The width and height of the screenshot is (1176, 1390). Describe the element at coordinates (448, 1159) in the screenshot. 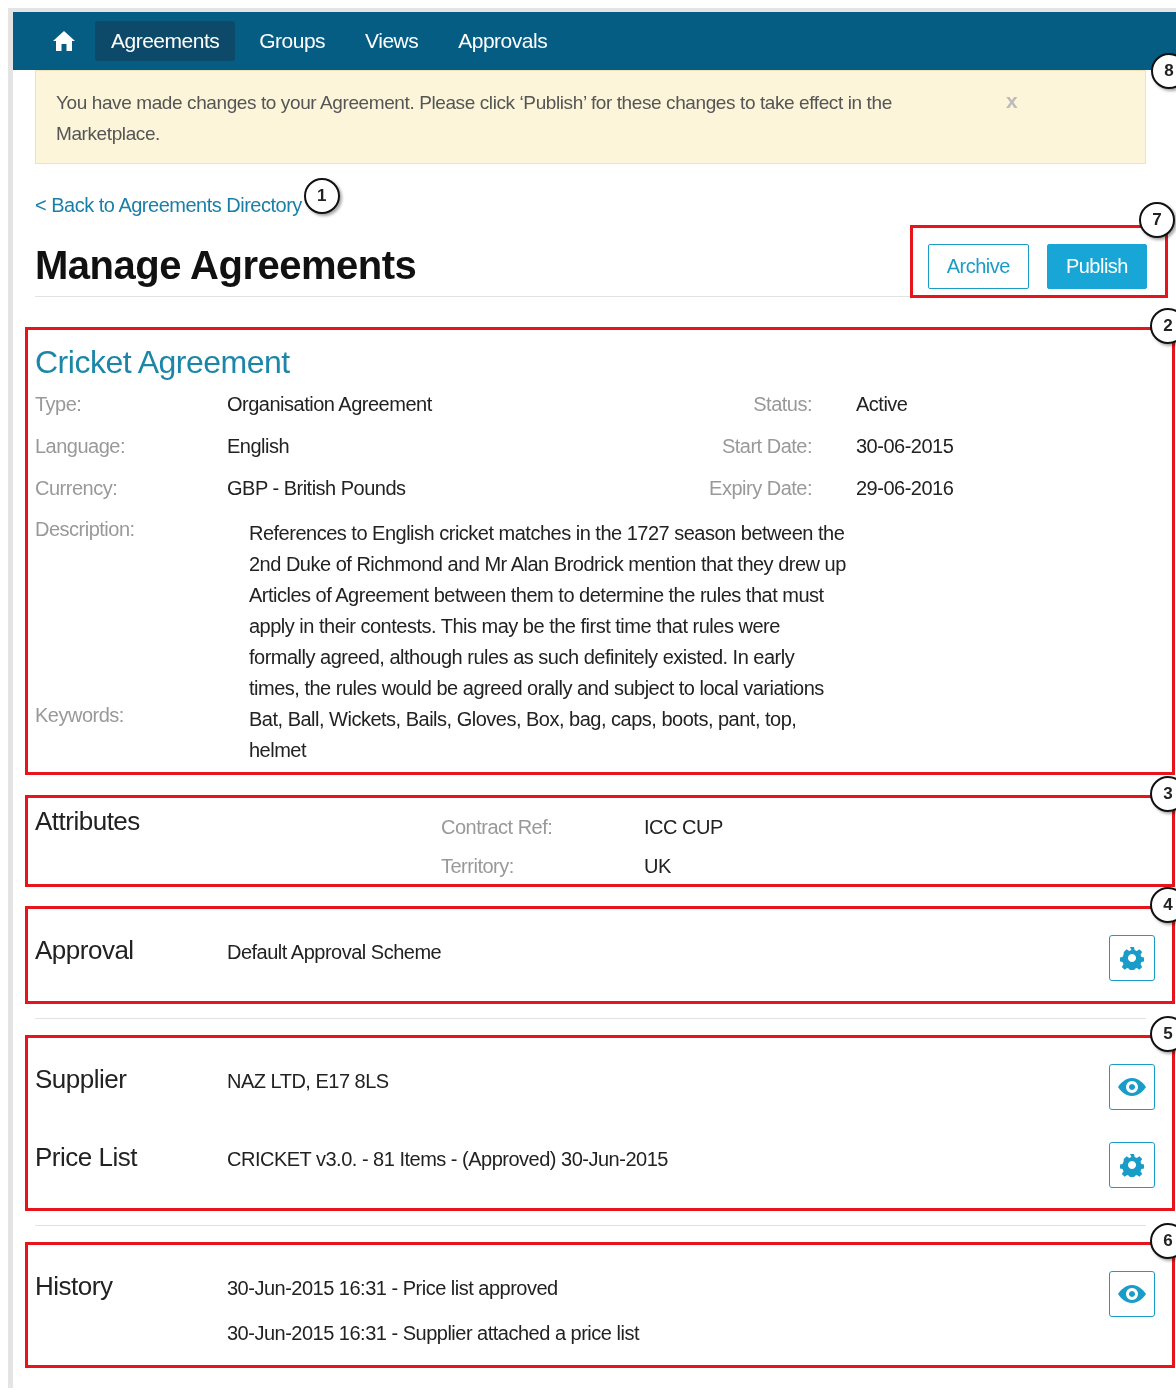

I see `field-value: CRICKET v3.0. - 81 Items - (Approved) 30-Jun-2015` at that location.